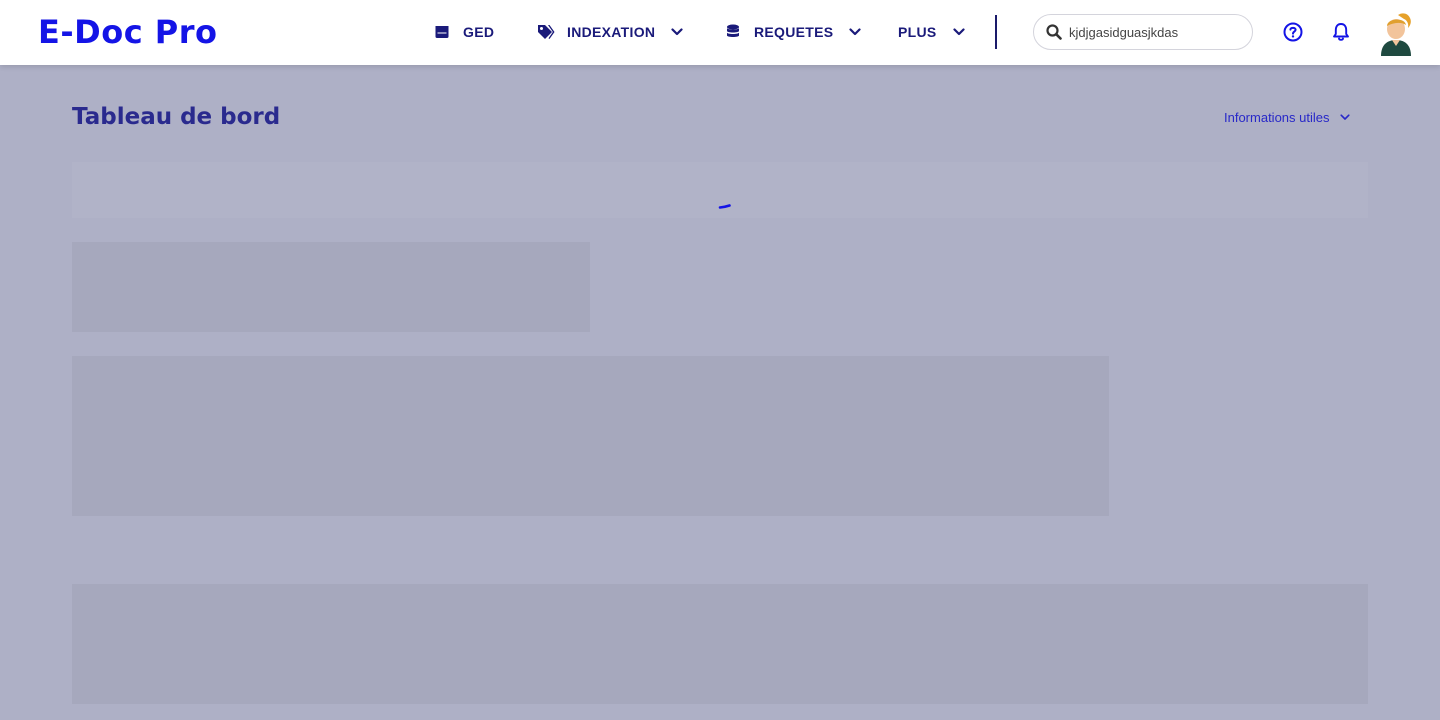  I want to click on widget-skeleton-small, so click(331, 287).